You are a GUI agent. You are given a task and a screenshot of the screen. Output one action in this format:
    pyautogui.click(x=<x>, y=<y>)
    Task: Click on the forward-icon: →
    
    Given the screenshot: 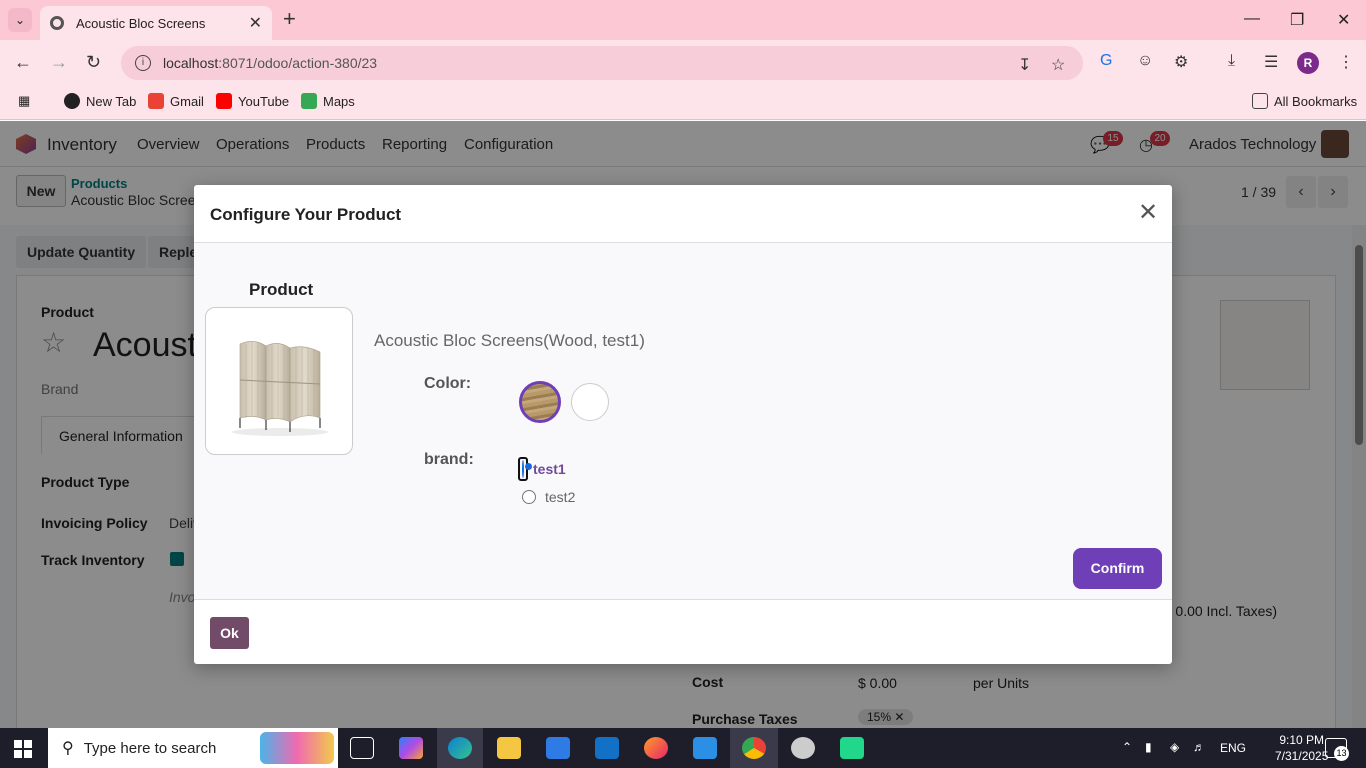 What is the action you would take?
    pyautogui.click(x=59, y=62)
    